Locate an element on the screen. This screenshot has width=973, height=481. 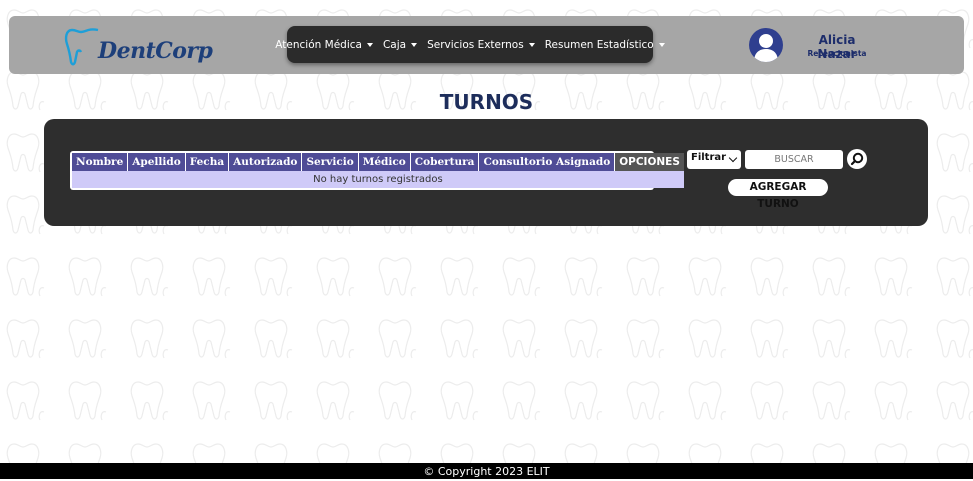
column-header-apellido: Apellido is located at coordinates (156, 162).